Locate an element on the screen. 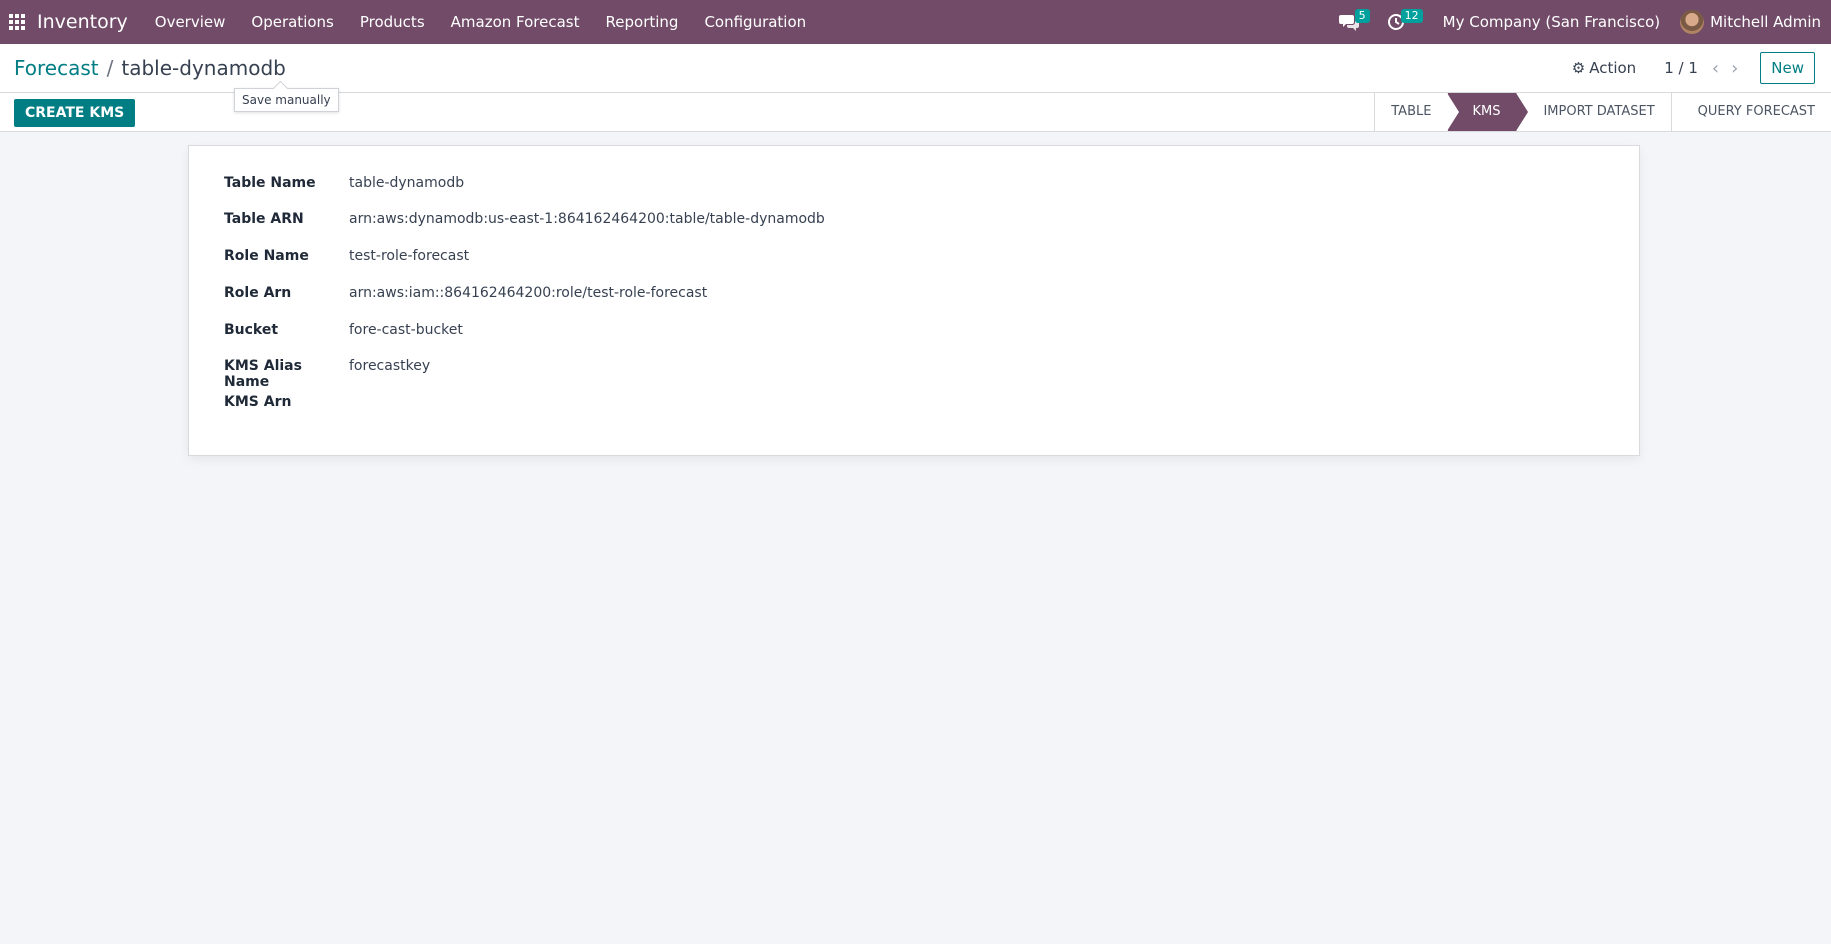 Image resolution: width=1831 pixels, height=944 pixels. avatar is located at coordinates (1692, 22).